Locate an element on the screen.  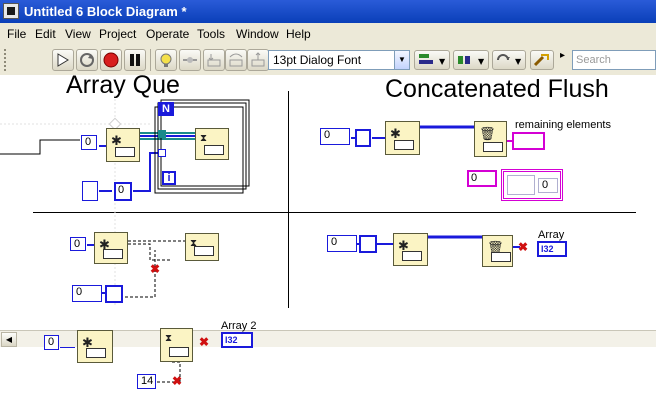
scroll-left-arrow-icon: ◀ is located at coordinates (9, 339).